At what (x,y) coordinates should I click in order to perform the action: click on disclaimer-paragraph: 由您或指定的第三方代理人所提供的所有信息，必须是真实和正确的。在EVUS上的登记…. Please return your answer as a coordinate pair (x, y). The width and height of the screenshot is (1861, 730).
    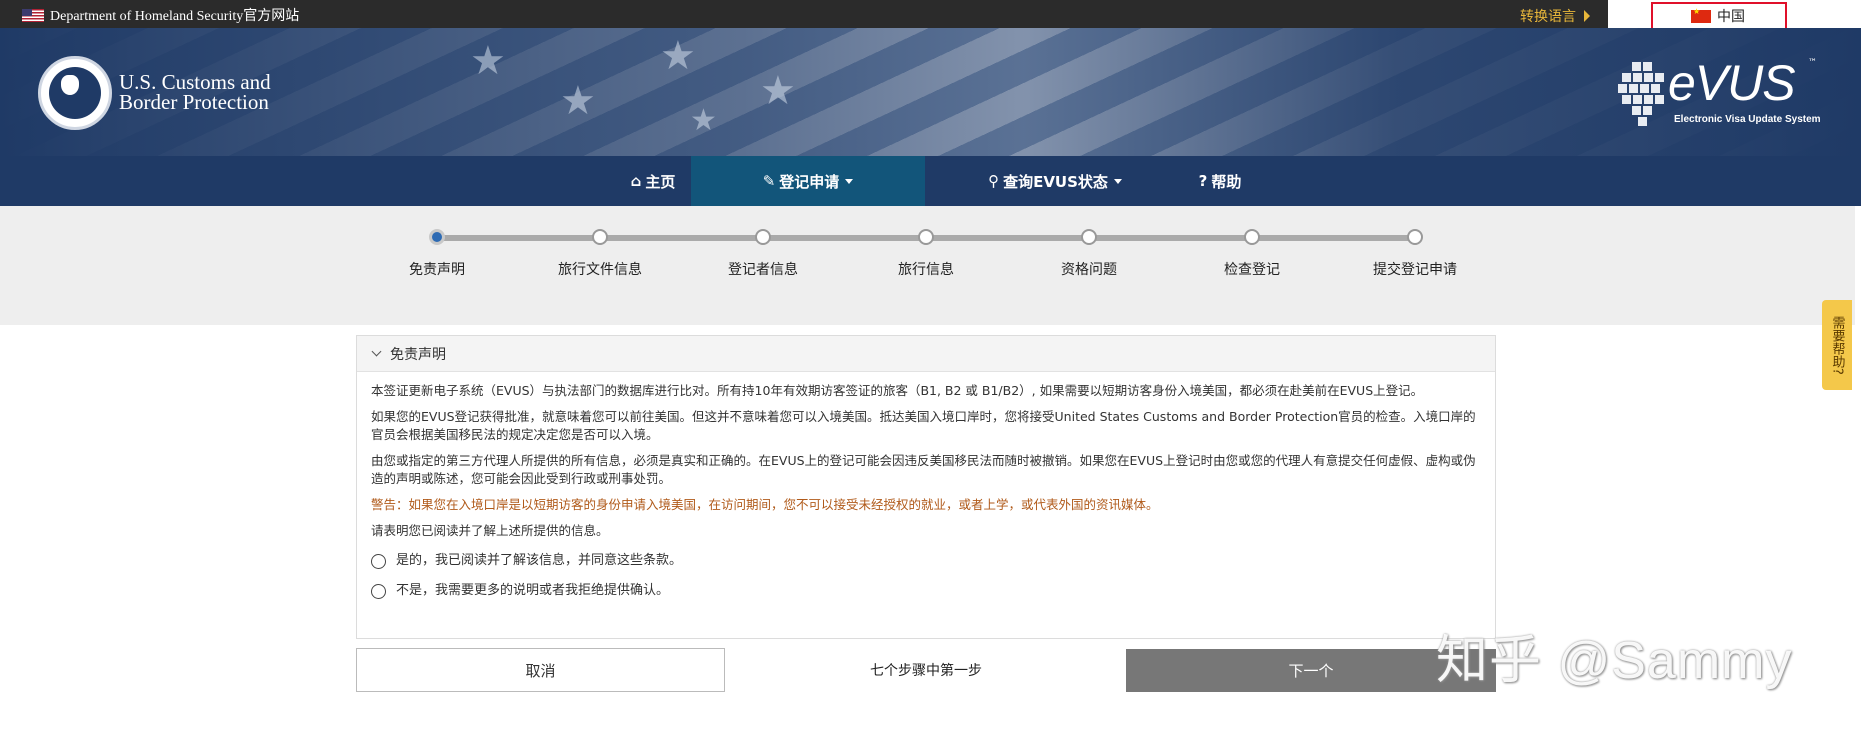
    Looking at the image, I should click on (923, 469).